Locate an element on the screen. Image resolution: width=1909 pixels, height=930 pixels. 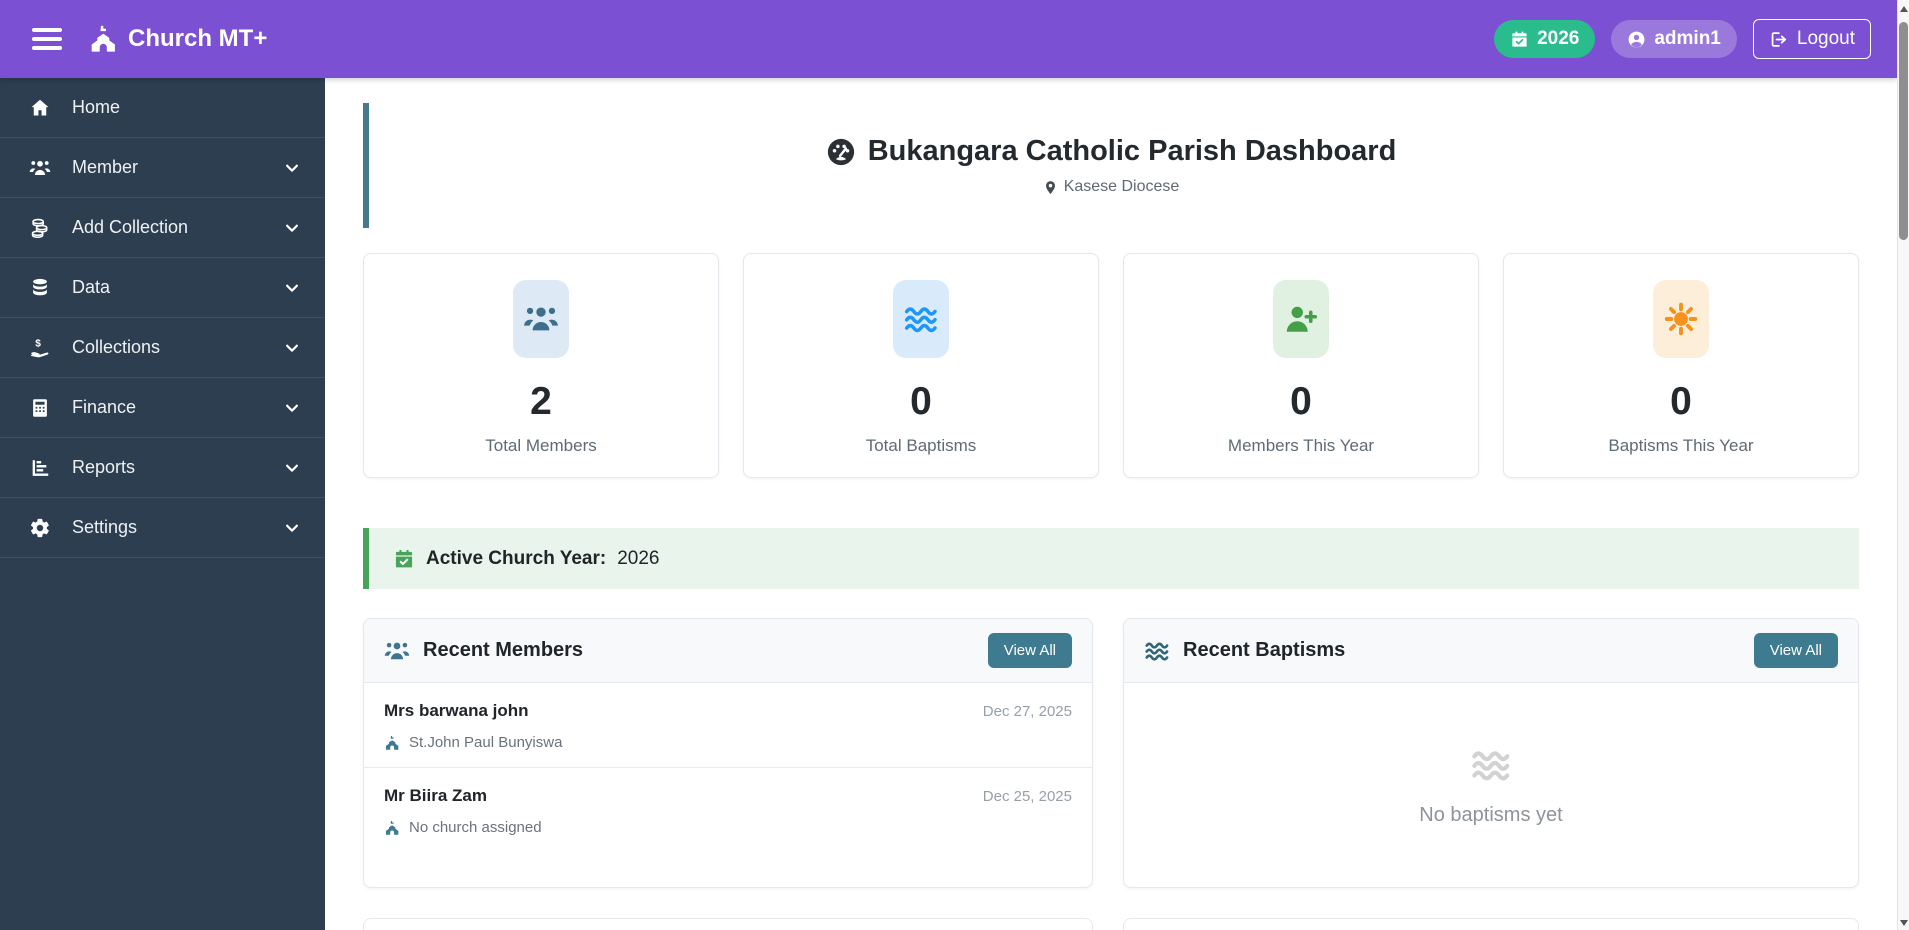
partial-panel-right is located at coordinates (1491, 924).